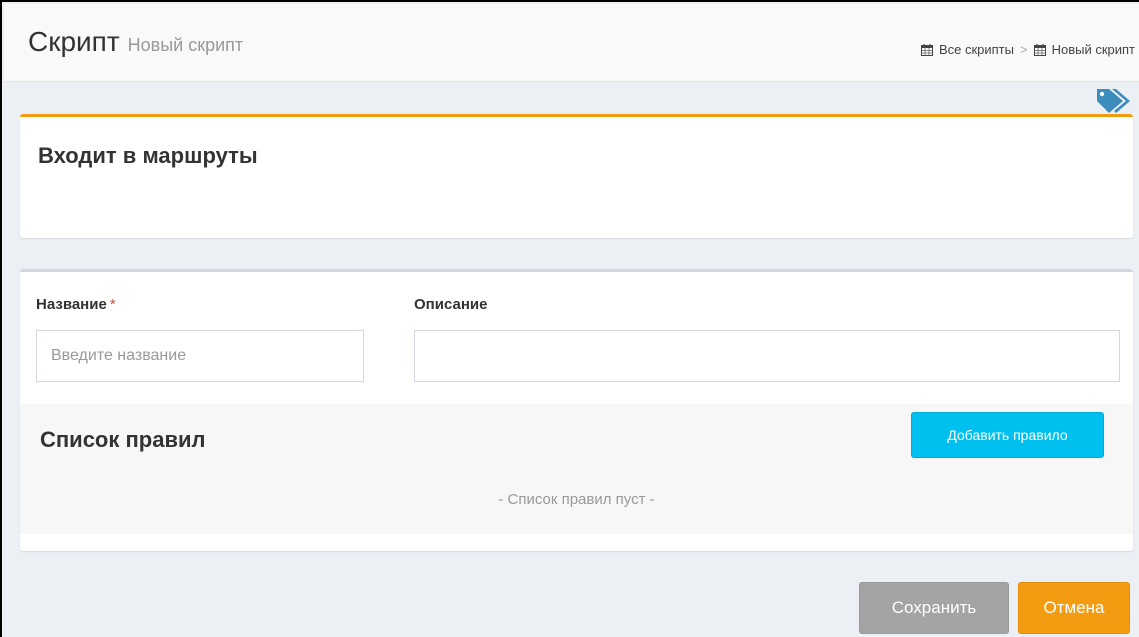  What do you see at coordinates (123, 439) in the screenshot?
I see `rules-title: Список правил` at bounding box center [123, 439].